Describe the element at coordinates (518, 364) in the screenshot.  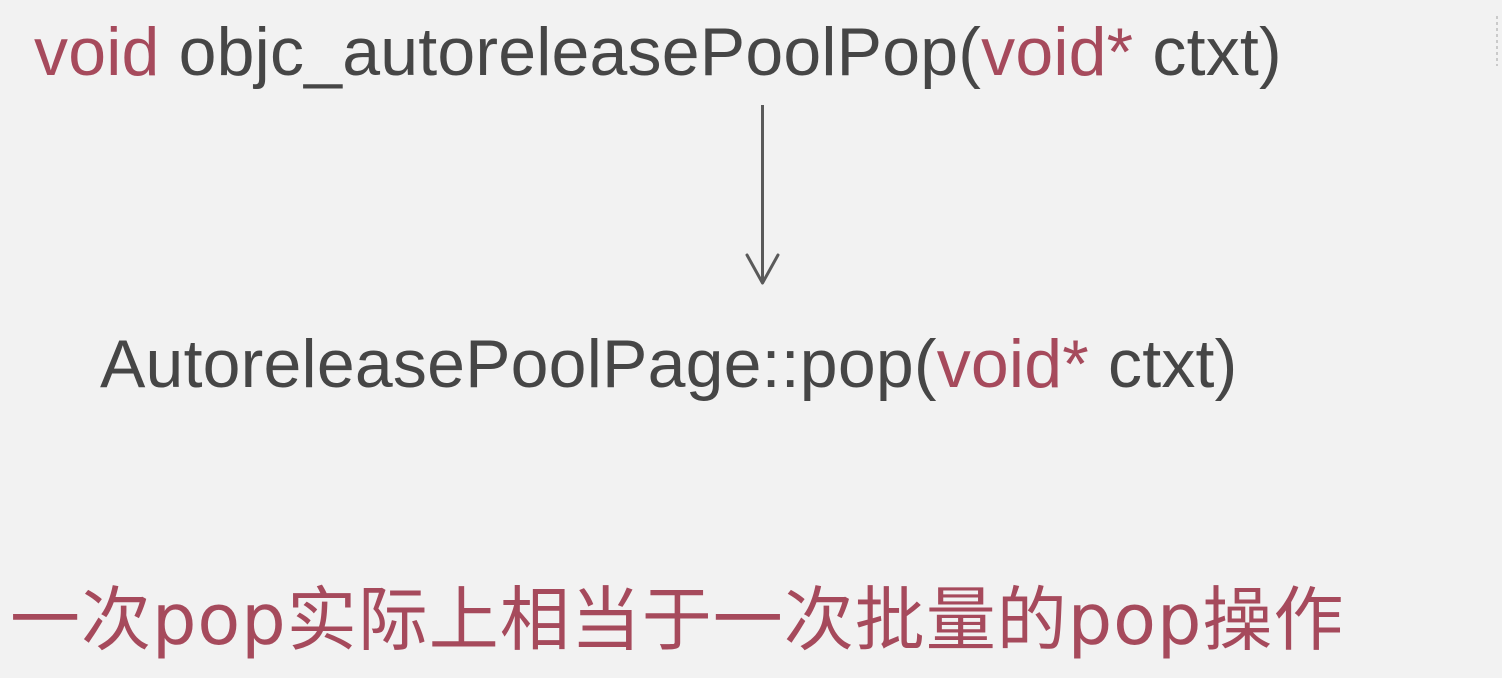
I see `function-name: AutoreleasePoolPage::pop(` at that location.